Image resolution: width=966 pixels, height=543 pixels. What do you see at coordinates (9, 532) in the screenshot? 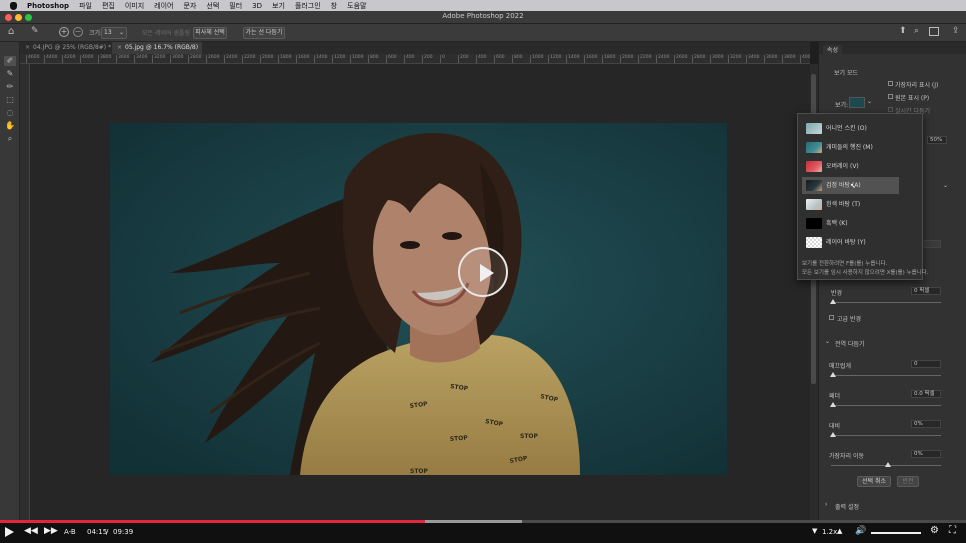
I see `play-icon` at bounding box center [9, 532].